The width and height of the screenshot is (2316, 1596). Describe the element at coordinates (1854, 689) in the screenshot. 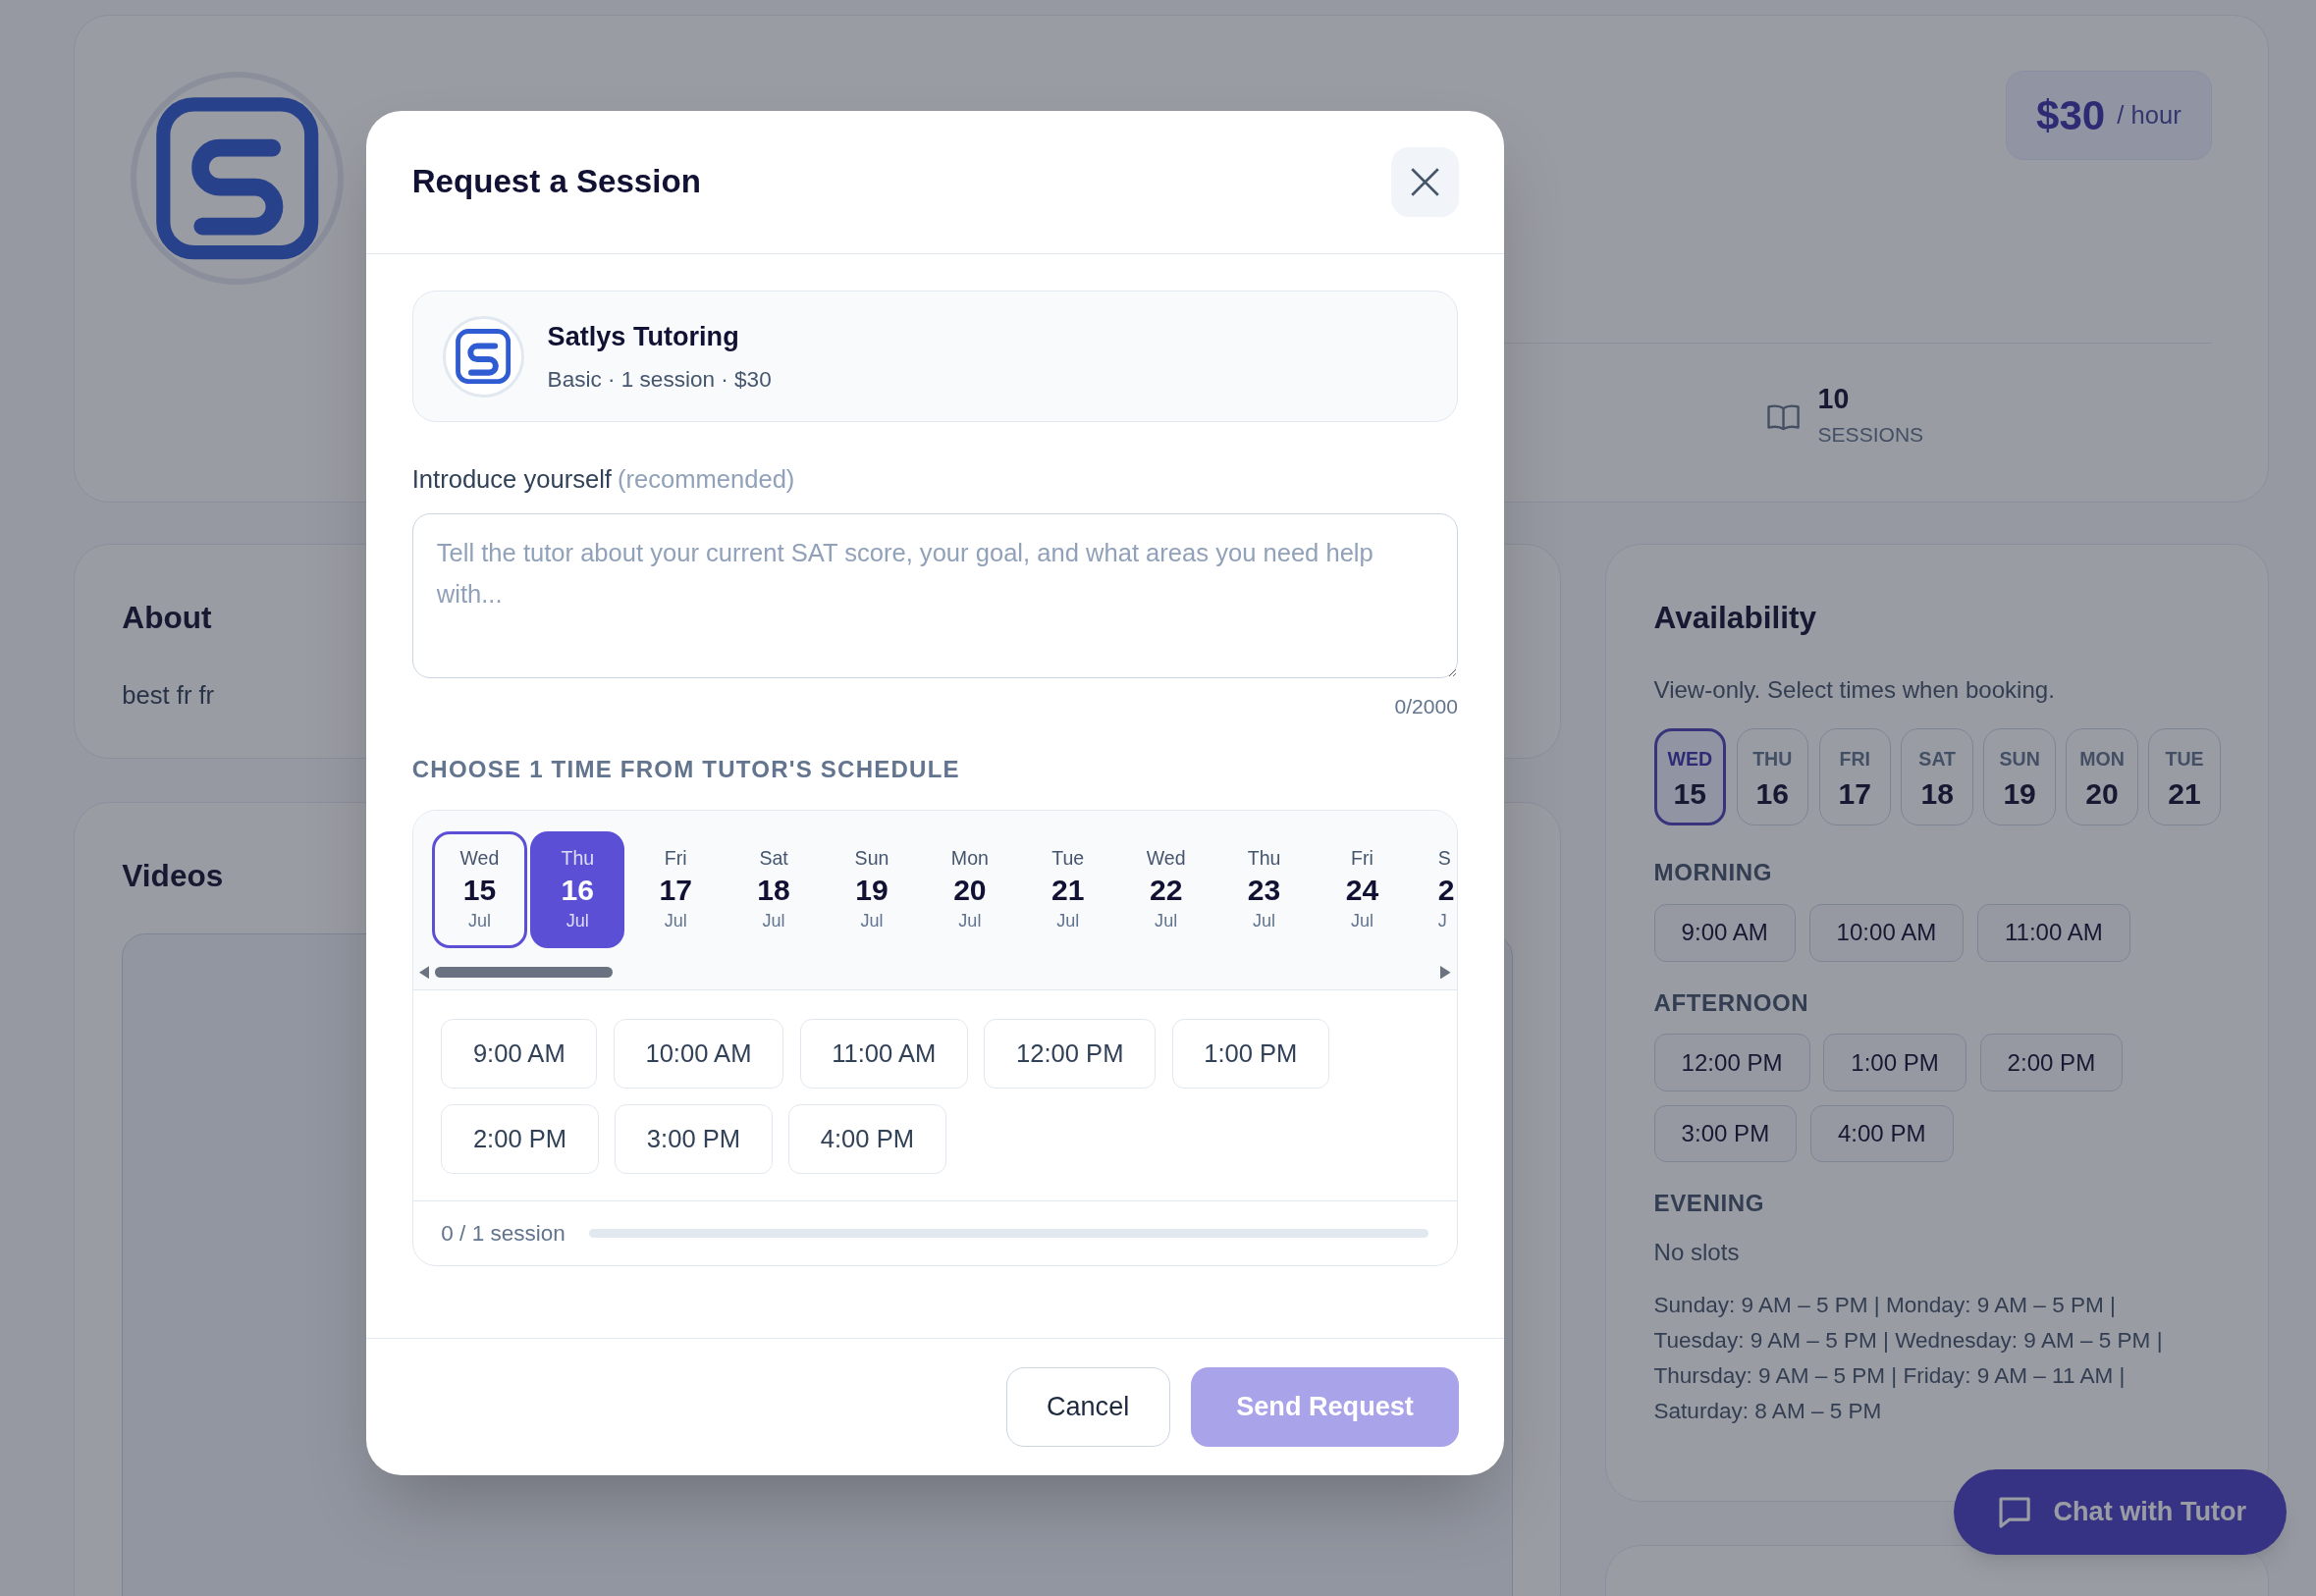

I see `availability-note: View-only. Select times when booking.` at that location.